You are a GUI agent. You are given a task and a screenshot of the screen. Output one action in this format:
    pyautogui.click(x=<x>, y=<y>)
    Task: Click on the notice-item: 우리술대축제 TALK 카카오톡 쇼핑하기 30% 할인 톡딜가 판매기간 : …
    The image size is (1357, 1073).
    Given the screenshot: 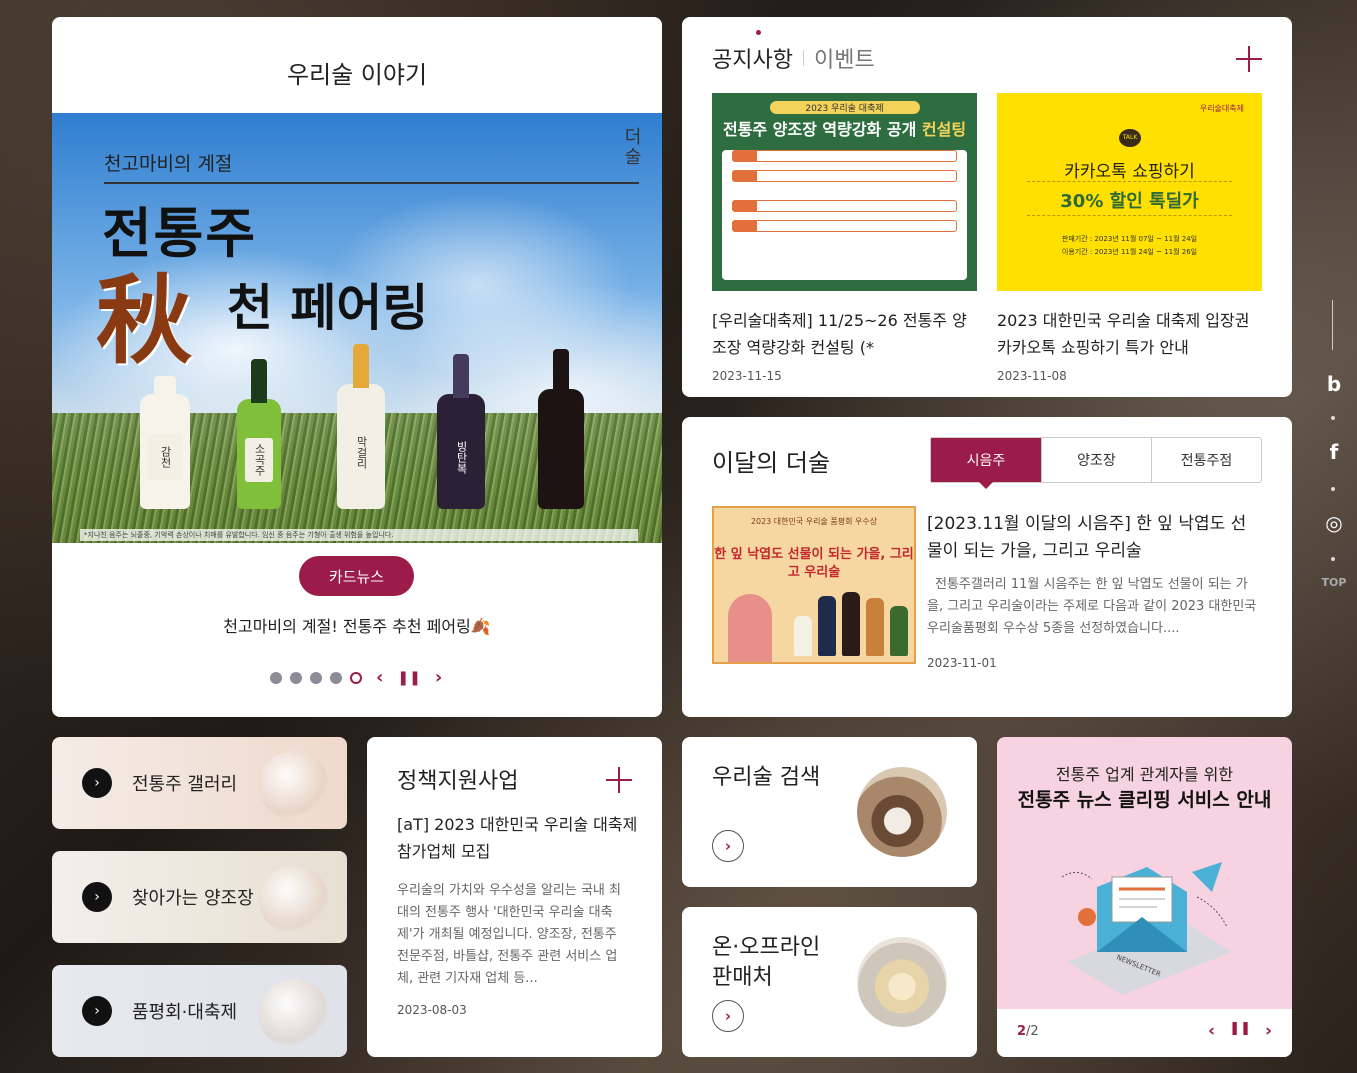 What is the action you would take?
    pyautogui.click(x=1129, y=238)
    